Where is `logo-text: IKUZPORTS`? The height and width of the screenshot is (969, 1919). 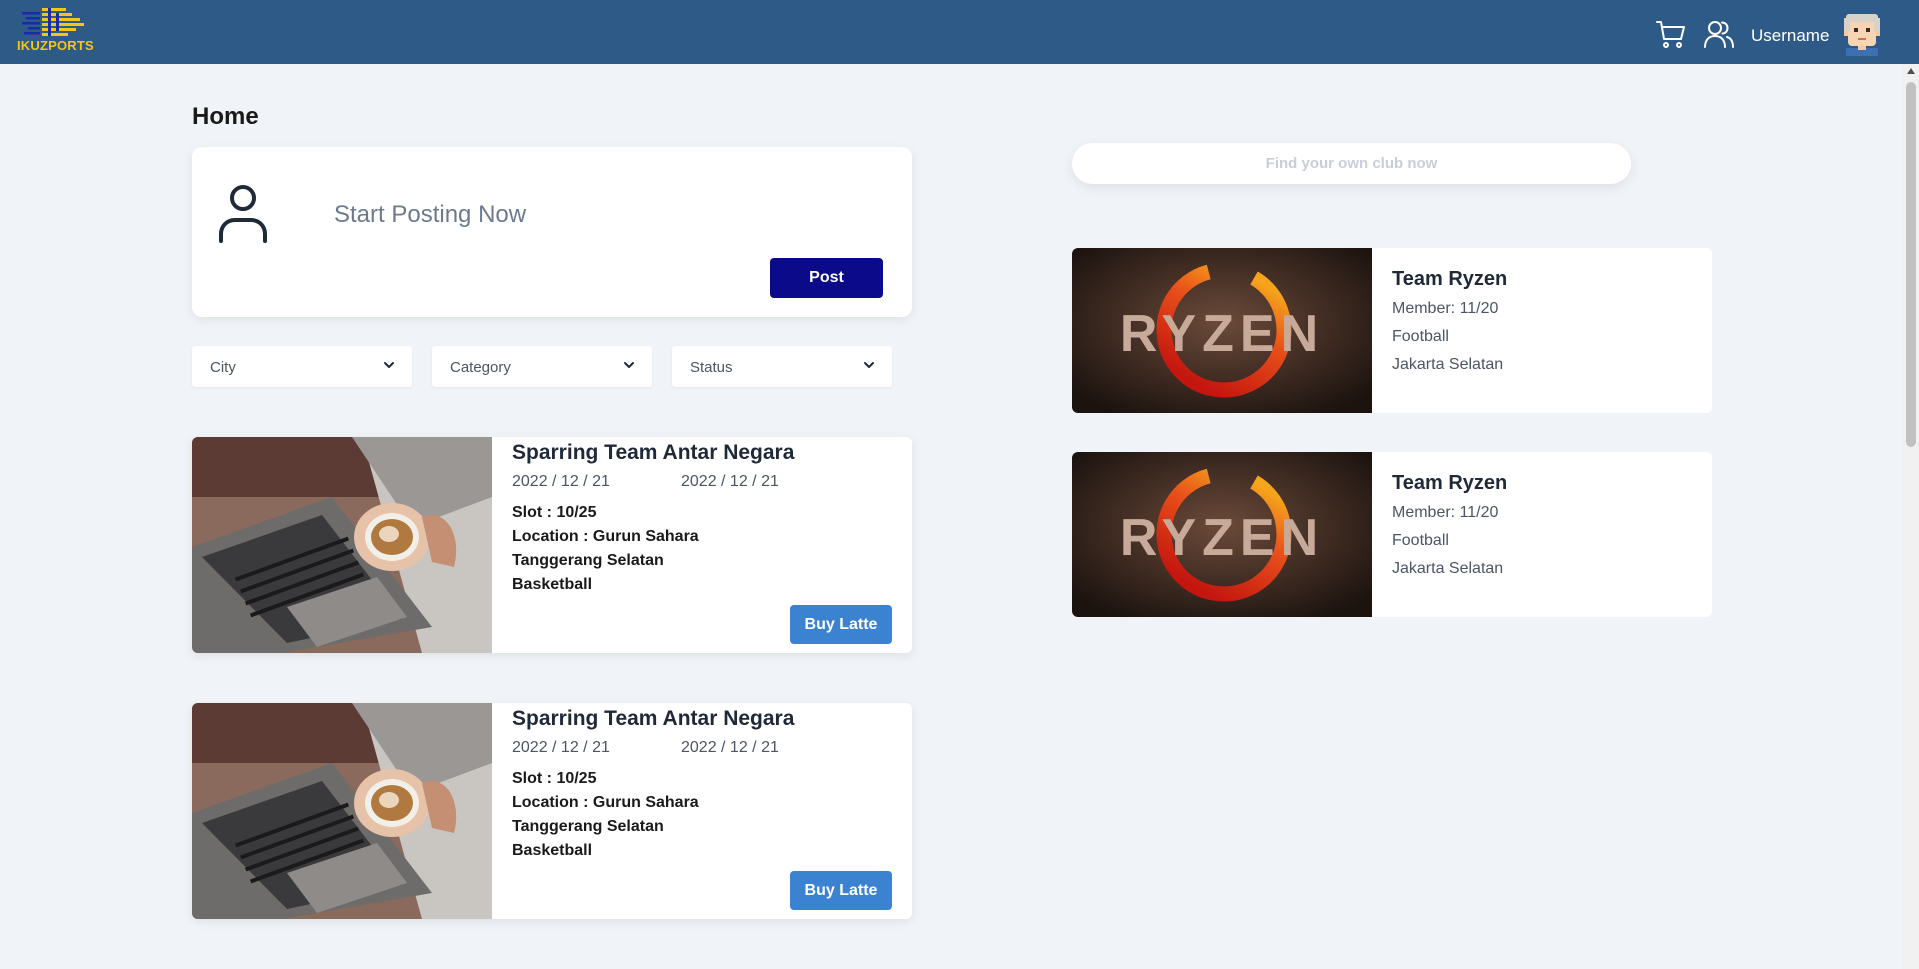 logo-text: IKUZPORTS is located at coordinates (55, 45).